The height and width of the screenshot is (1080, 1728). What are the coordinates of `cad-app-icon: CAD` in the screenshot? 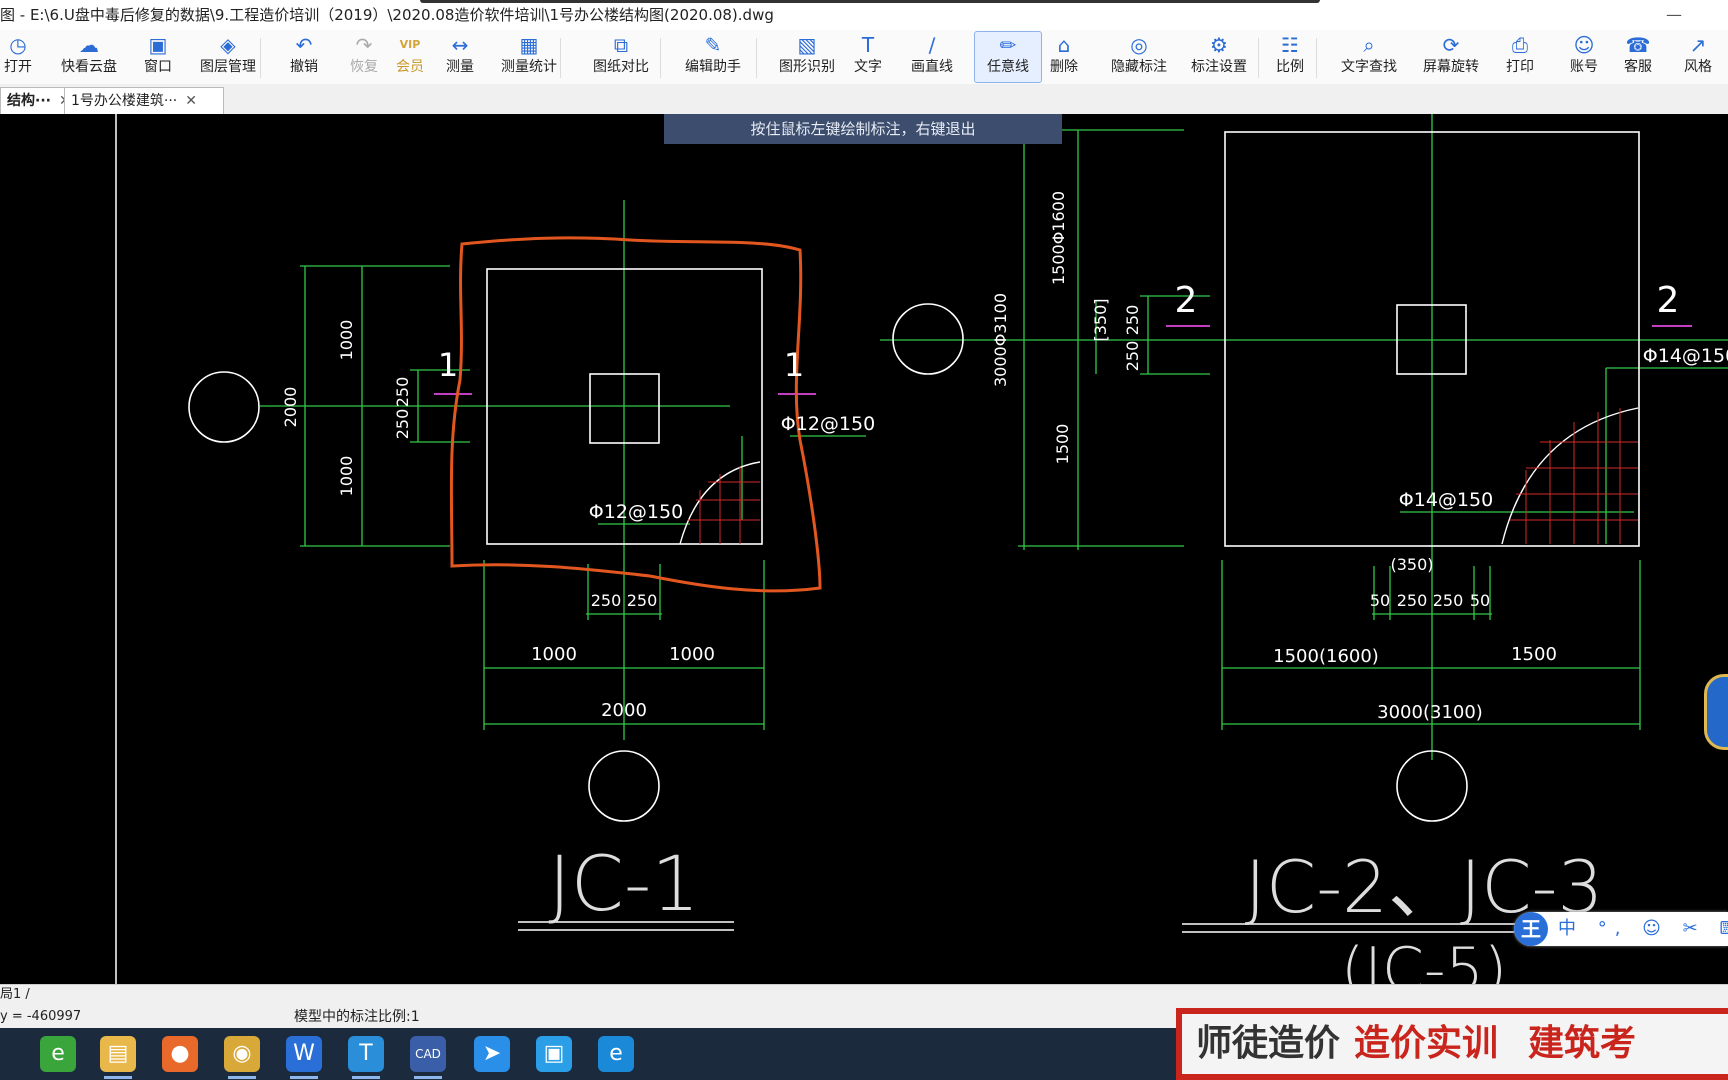 It's located at (428, 1057).